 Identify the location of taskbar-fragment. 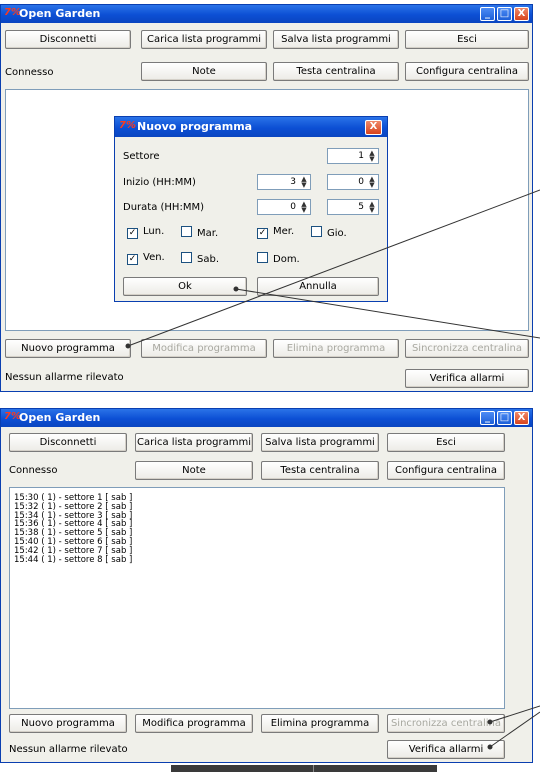
(304, 768).